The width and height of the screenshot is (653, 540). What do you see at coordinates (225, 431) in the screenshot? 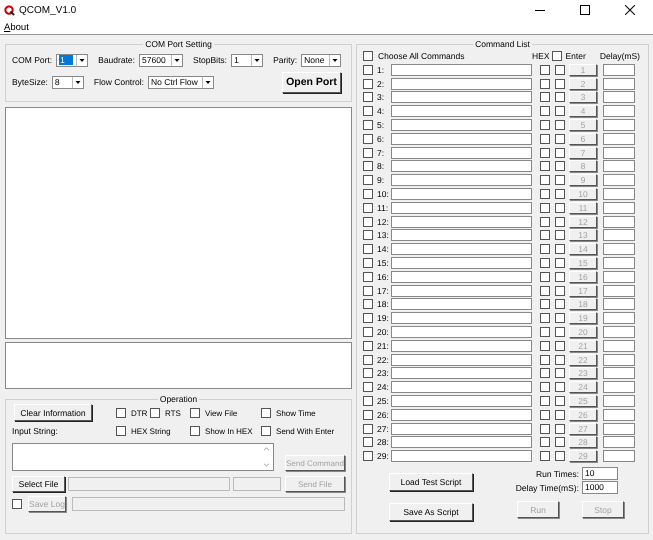
I see `checkbox: Show In HEX` at bounding box center [225, 431].